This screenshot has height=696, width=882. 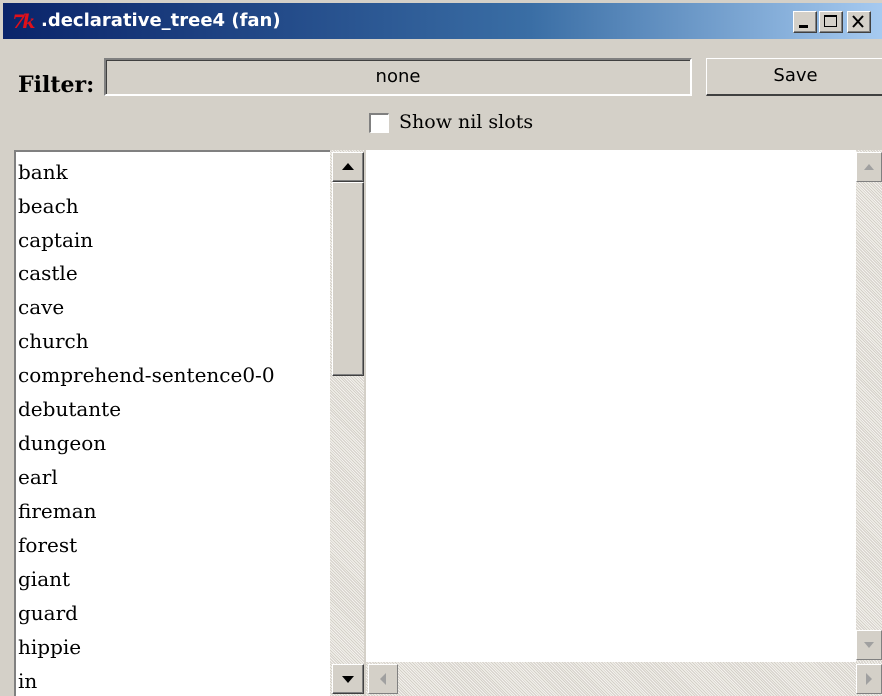 What do you see at coordinates (805, 22) in the screenshot?
I see `minimize-button` at bounding box center [805, 22].